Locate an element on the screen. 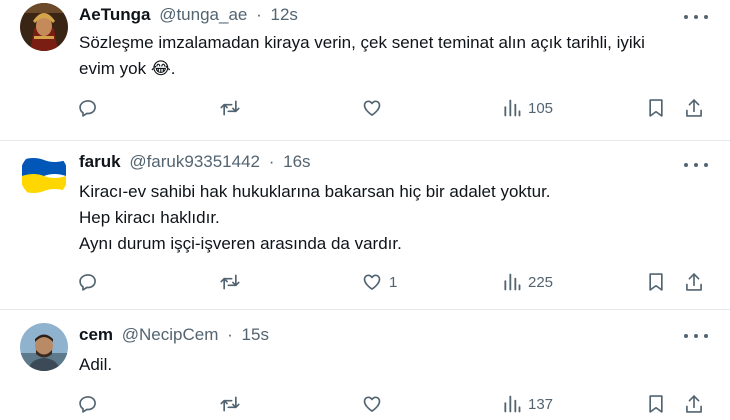 The width and height of the screenshot is (730, 420). tweet-header: faruk @faruk93351442 · 16s is located at coordinates (195, 162).